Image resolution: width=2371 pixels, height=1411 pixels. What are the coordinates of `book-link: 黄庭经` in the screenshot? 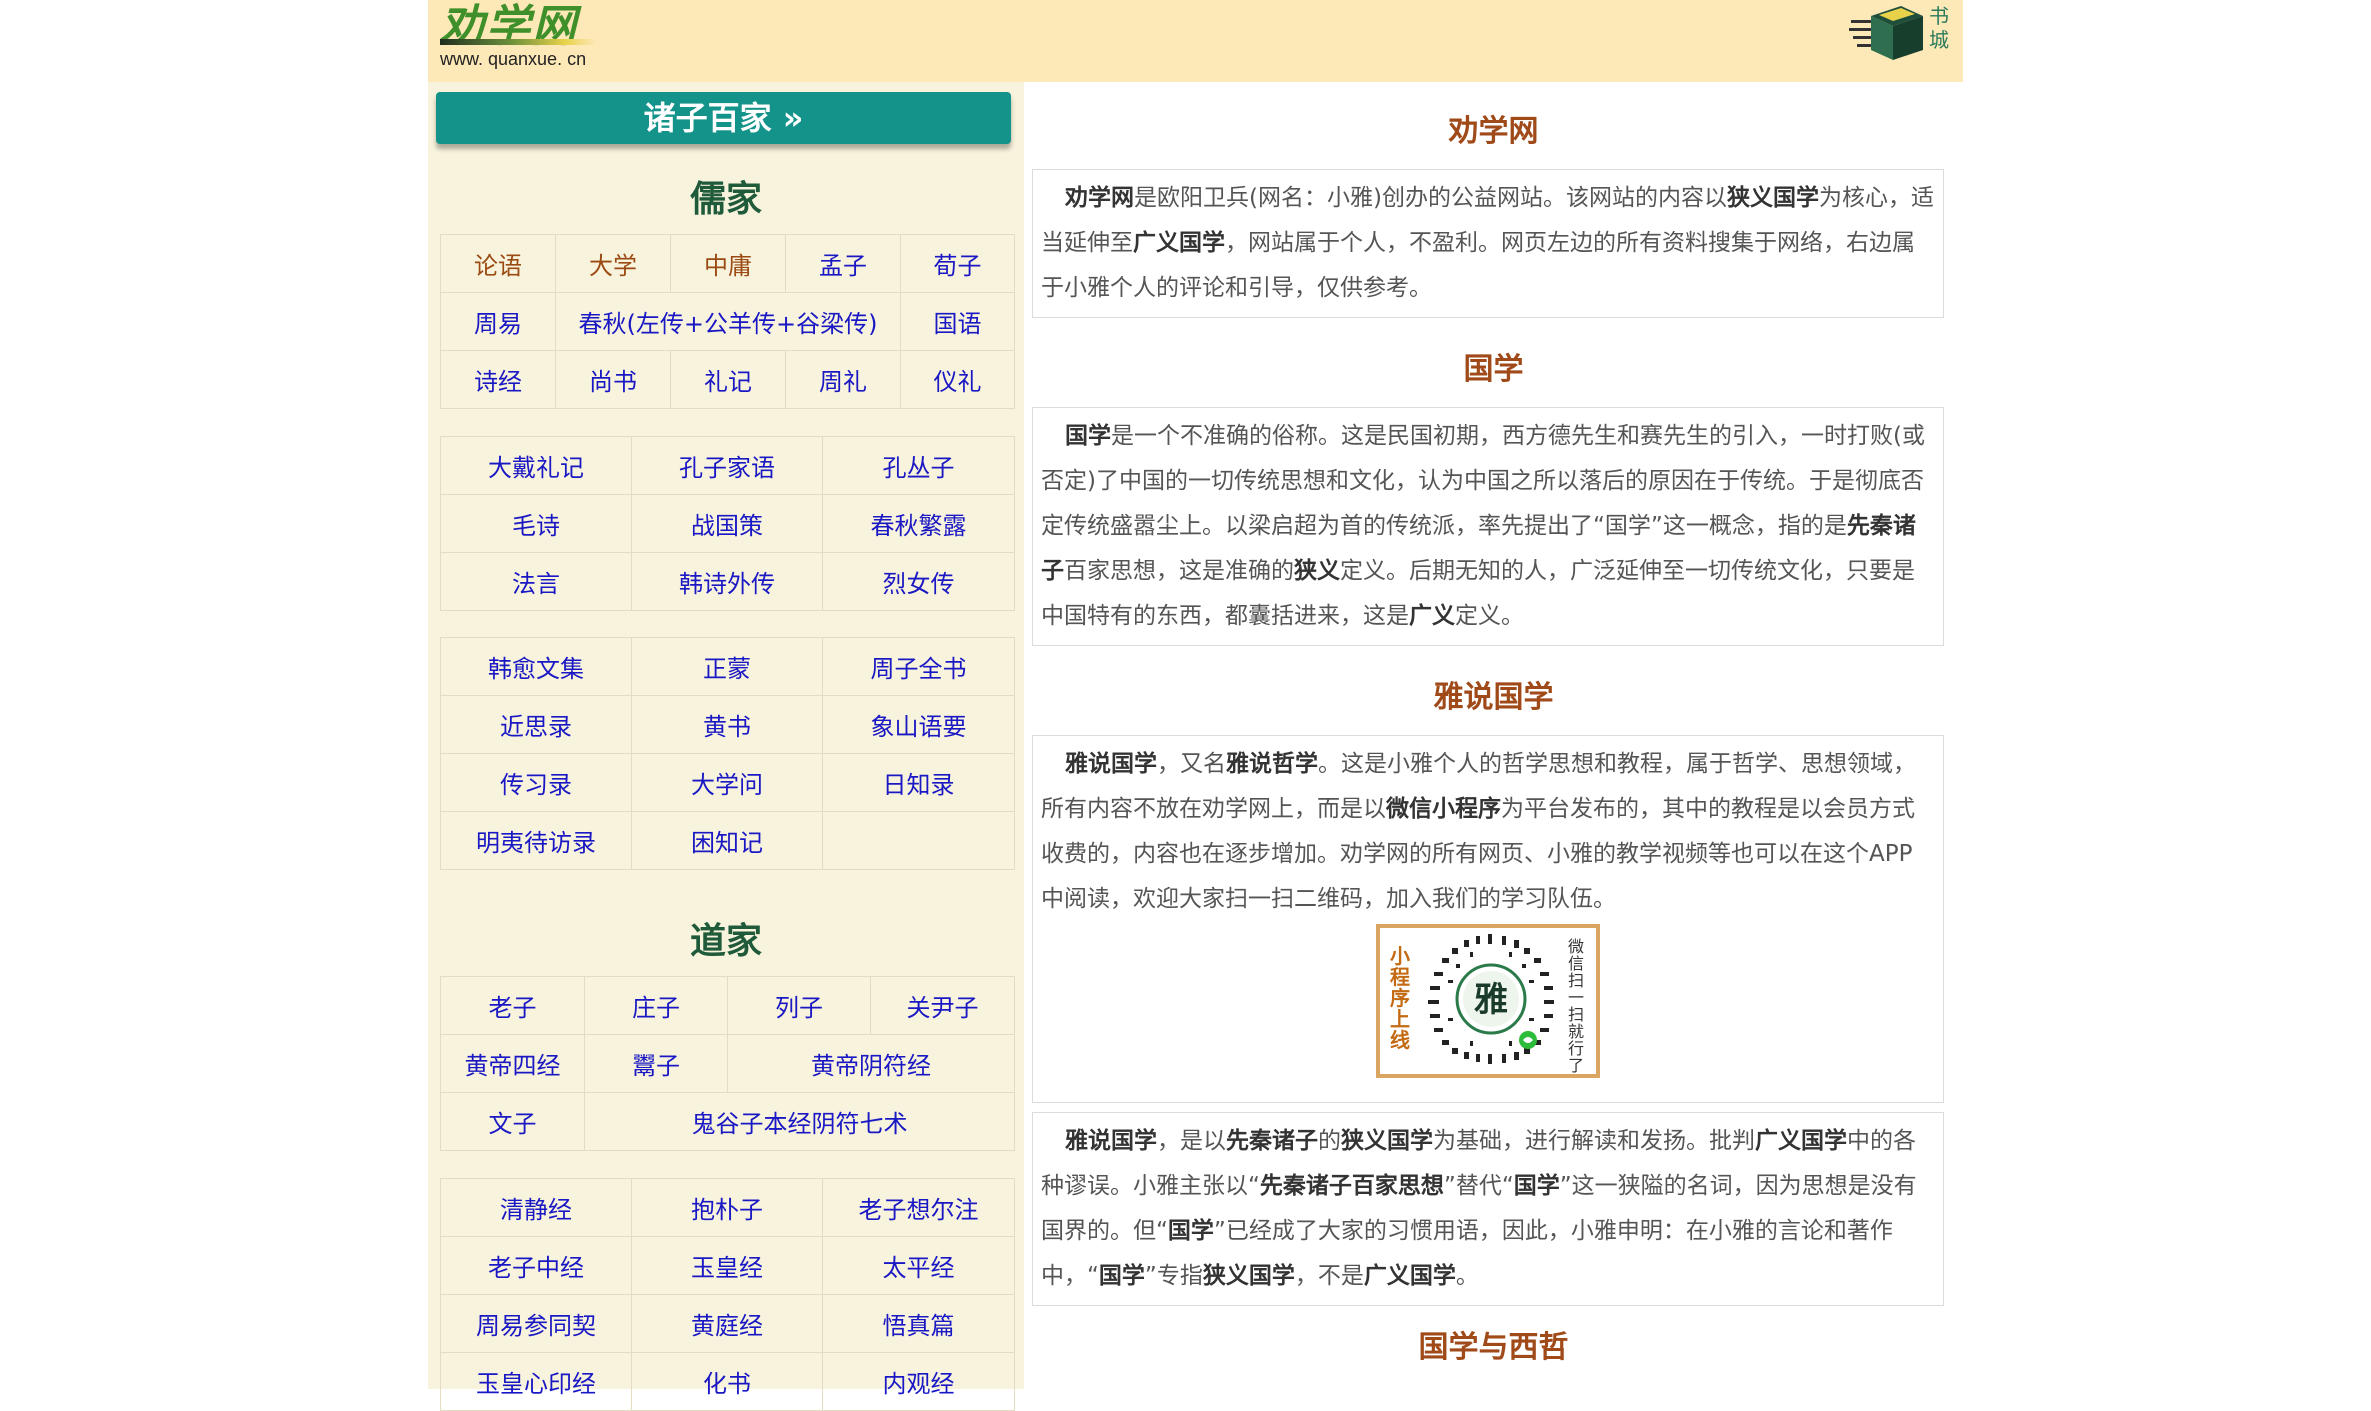 It's located at (727, 1323).